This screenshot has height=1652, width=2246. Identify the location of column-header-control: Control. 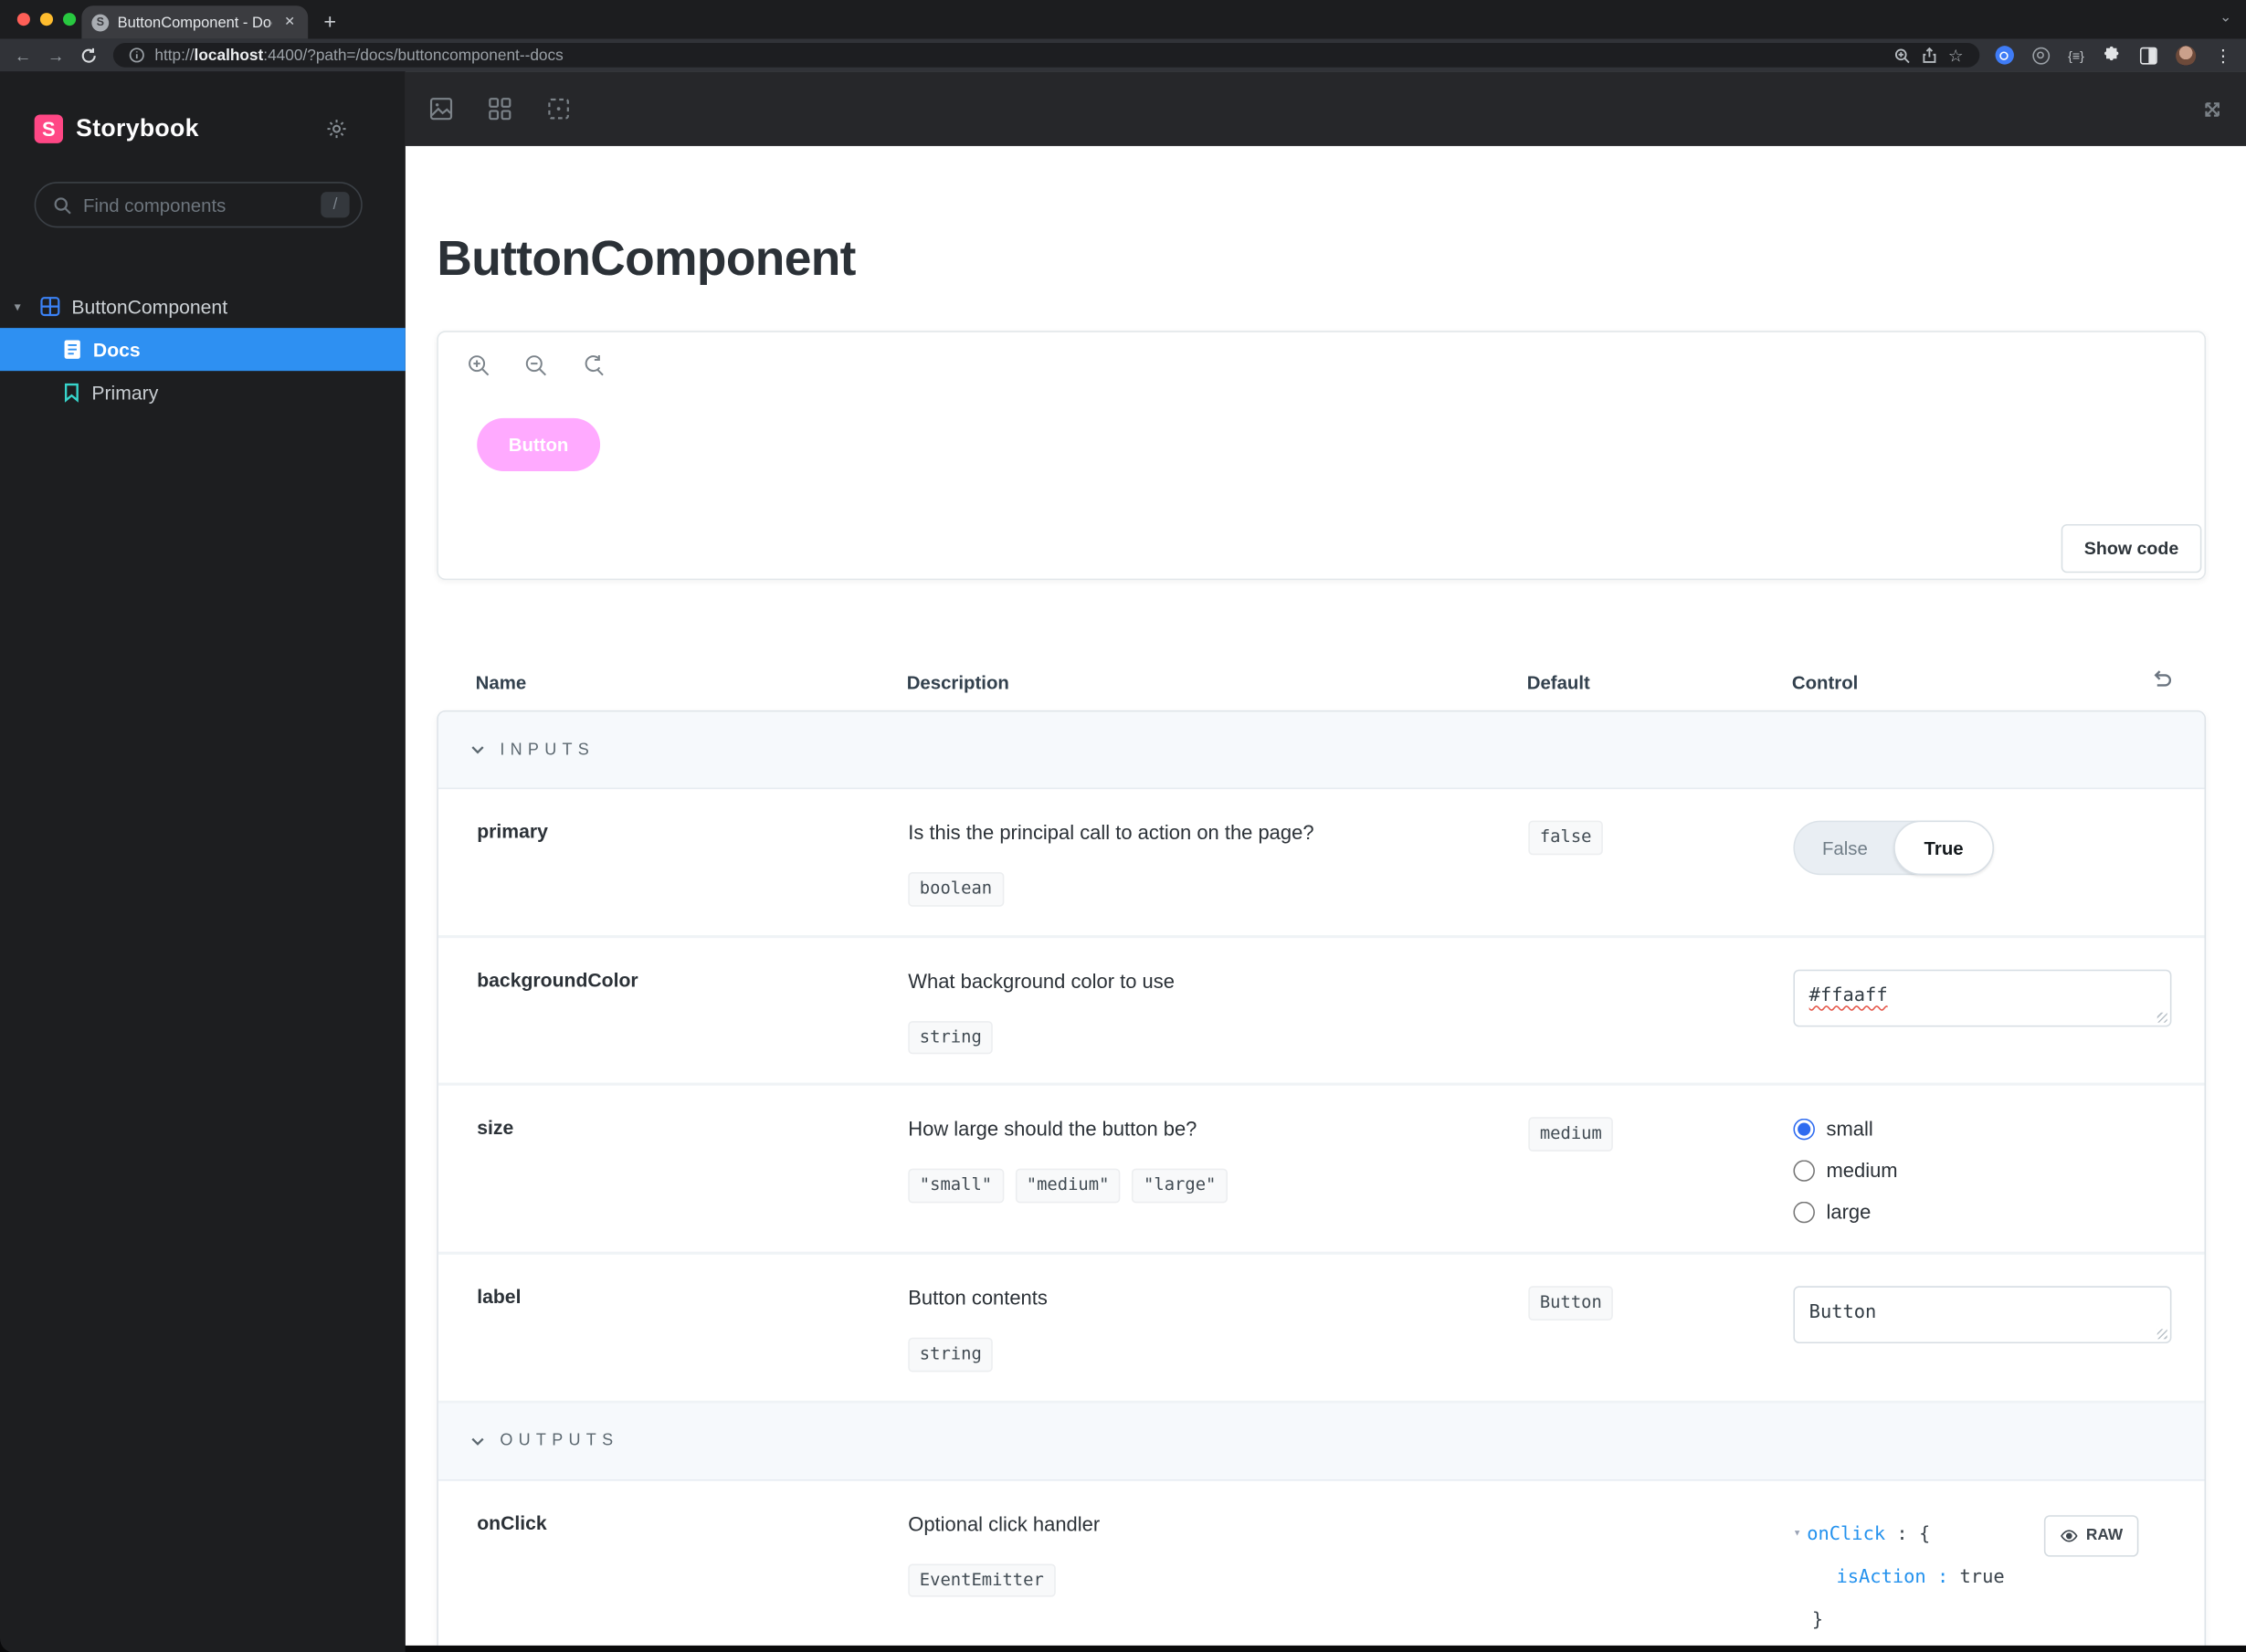
(1825, 682).